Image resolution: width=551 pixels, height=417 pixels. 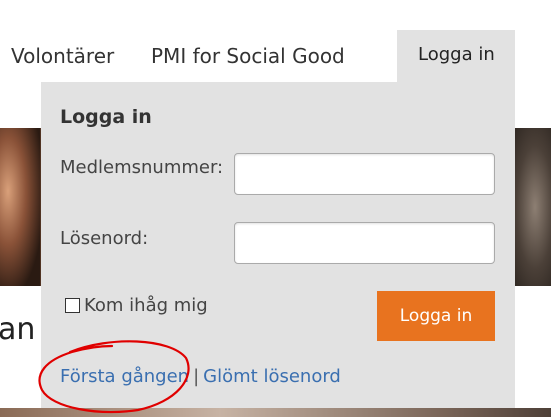 I want to click on login-button: Logga in, so click(x=436, y=316).